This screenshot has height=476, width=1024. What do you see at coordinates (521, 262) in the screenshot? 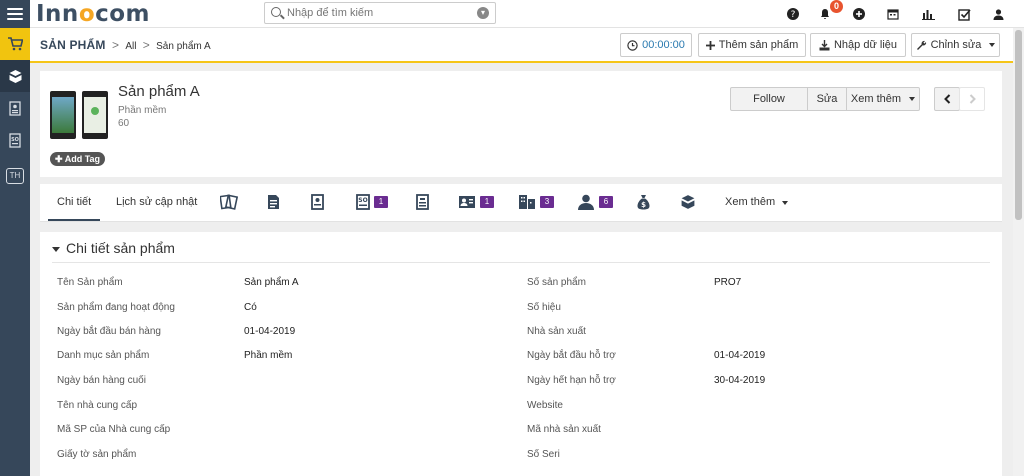
I see `divider` at bounding box center [521, 262].